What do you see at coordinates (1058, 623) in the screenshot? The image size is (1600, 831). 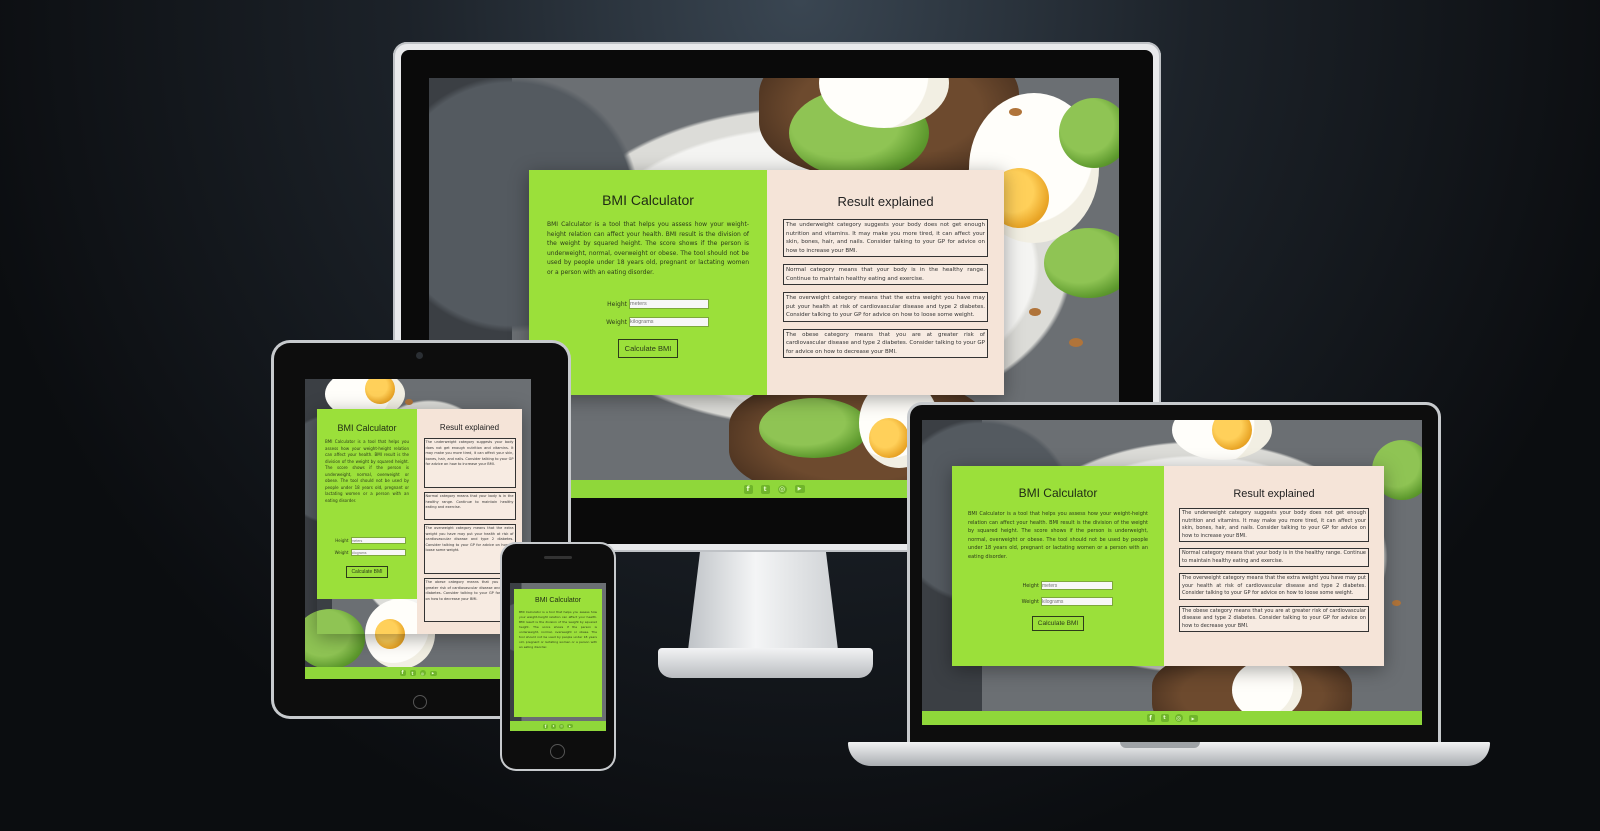 I see `laptop-calculate-button: Calculate BMI` at bounding box center [1058, 623].